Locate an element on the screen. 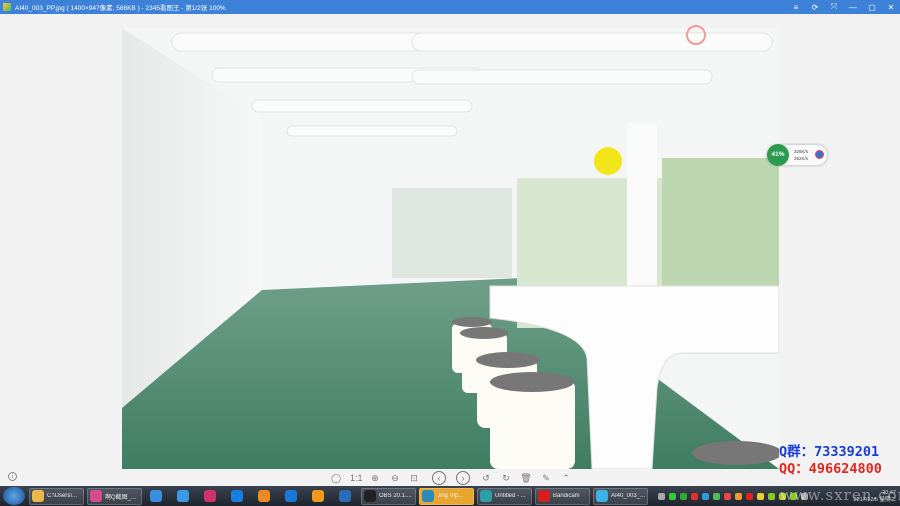 The width and height of the screenshot is (900, 506). close-button: ✕ is located at coordinates (891, 7).